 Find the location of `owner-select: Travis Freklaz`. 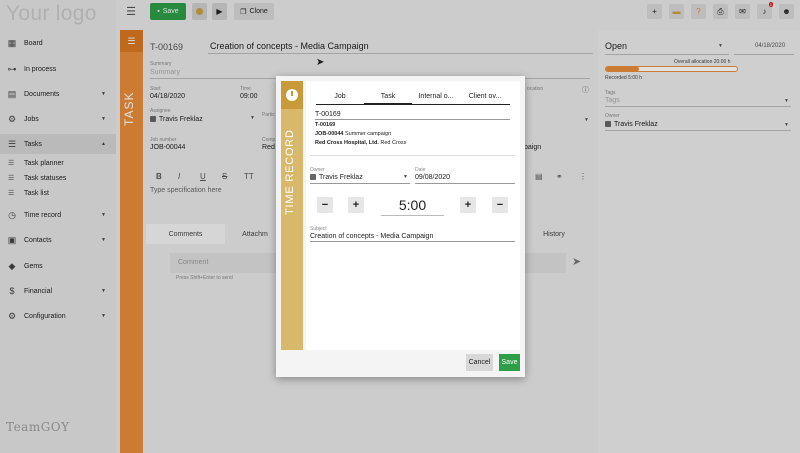

owner-select: Travis Freklaz is located at coordinates (336, 177).